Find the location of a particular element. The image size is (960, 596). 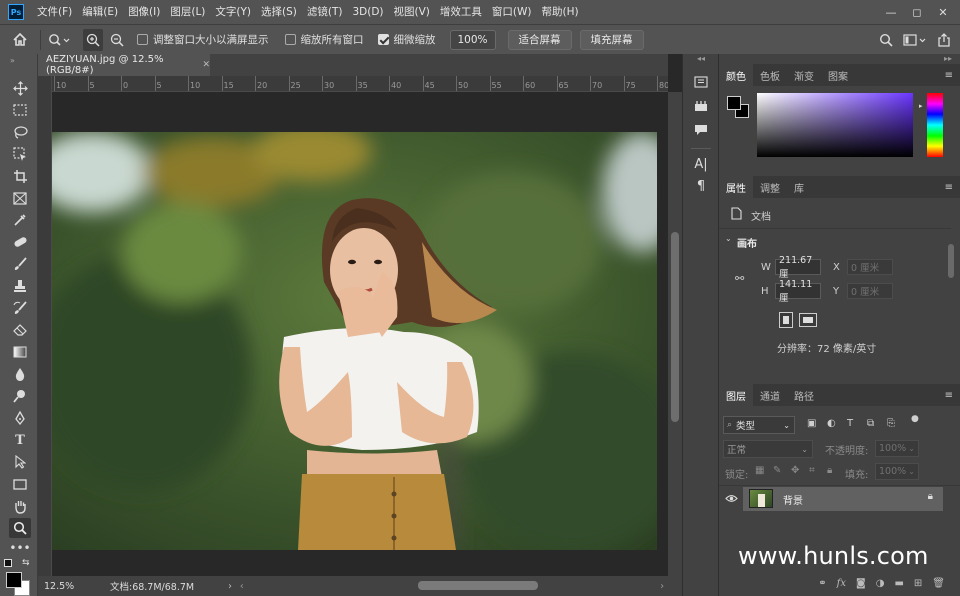

object-select-tool-icon is located at coordinates (20, 154).